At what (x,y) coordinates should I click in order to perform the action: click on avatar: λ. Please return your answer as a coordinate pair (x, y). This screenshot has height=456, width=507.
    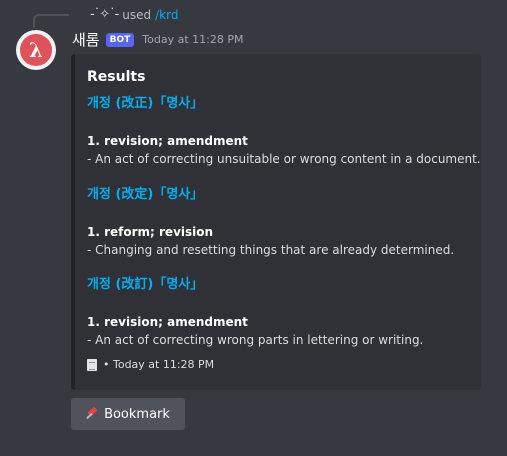
    Looking at the image, I should click on (36, 50).